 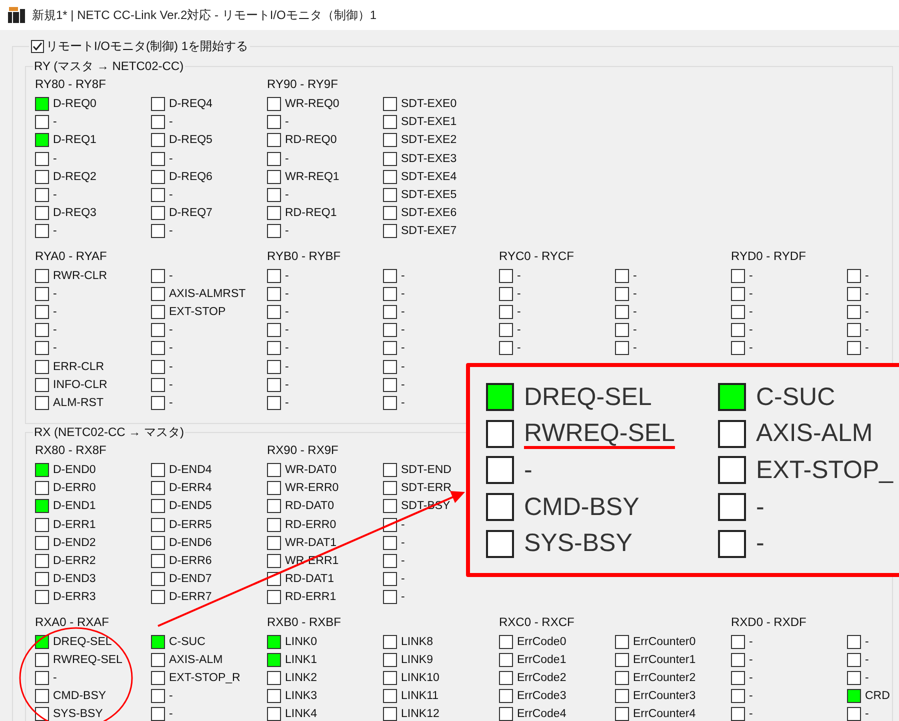 What do you see at coordinates (139, 46) in the screenshot?
I see `start-monitor-checkbox: リモートI/Oモニタ(制御) 1を開始する` at bounding box center [139, 46].